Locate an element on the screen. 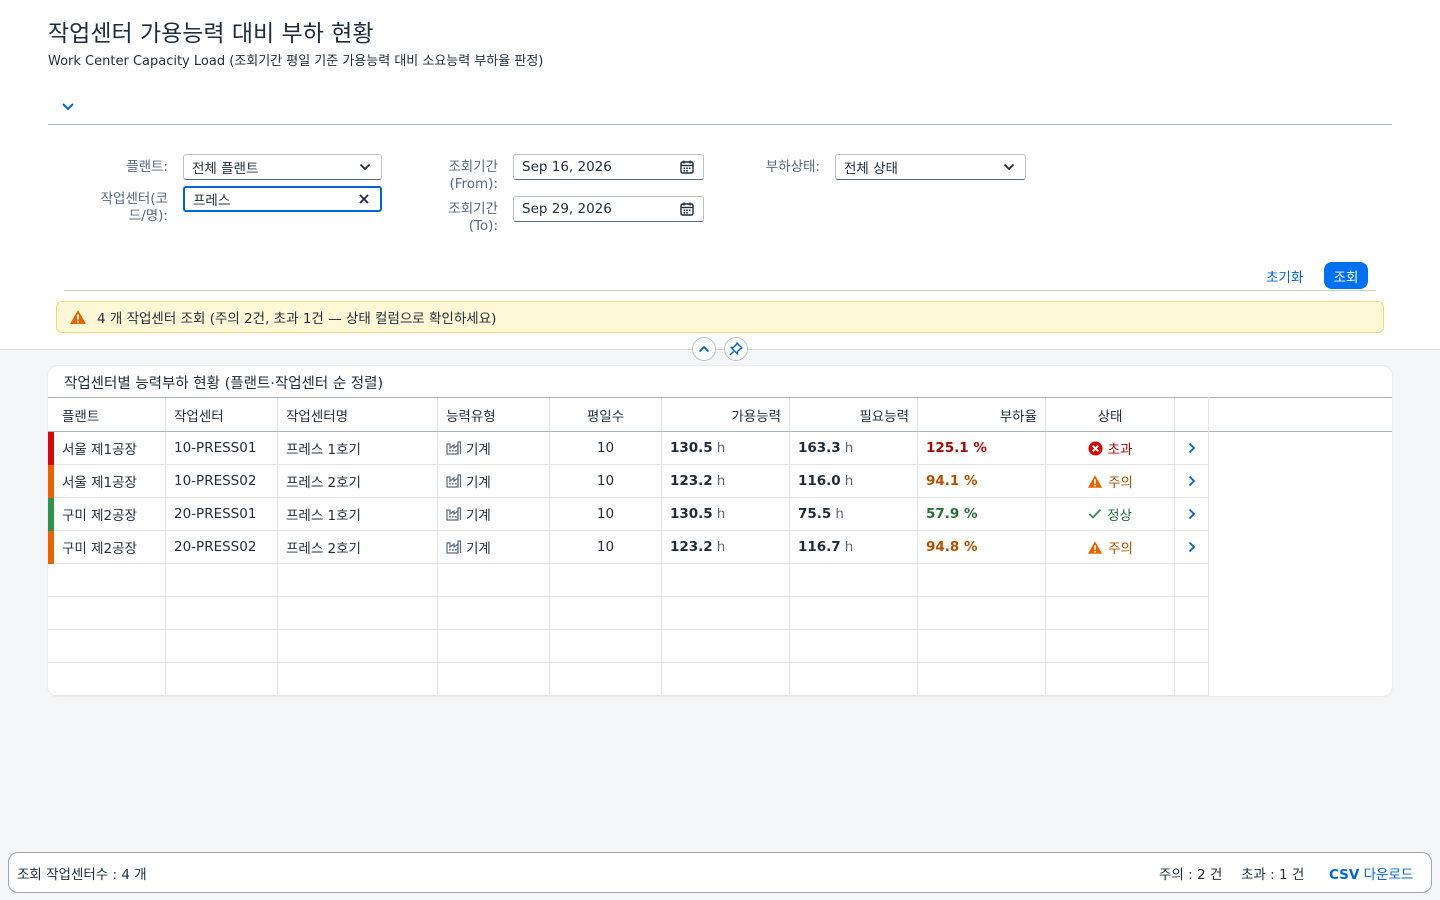  load-status-value: 전체 상태 is located at coordinates (871, 169).